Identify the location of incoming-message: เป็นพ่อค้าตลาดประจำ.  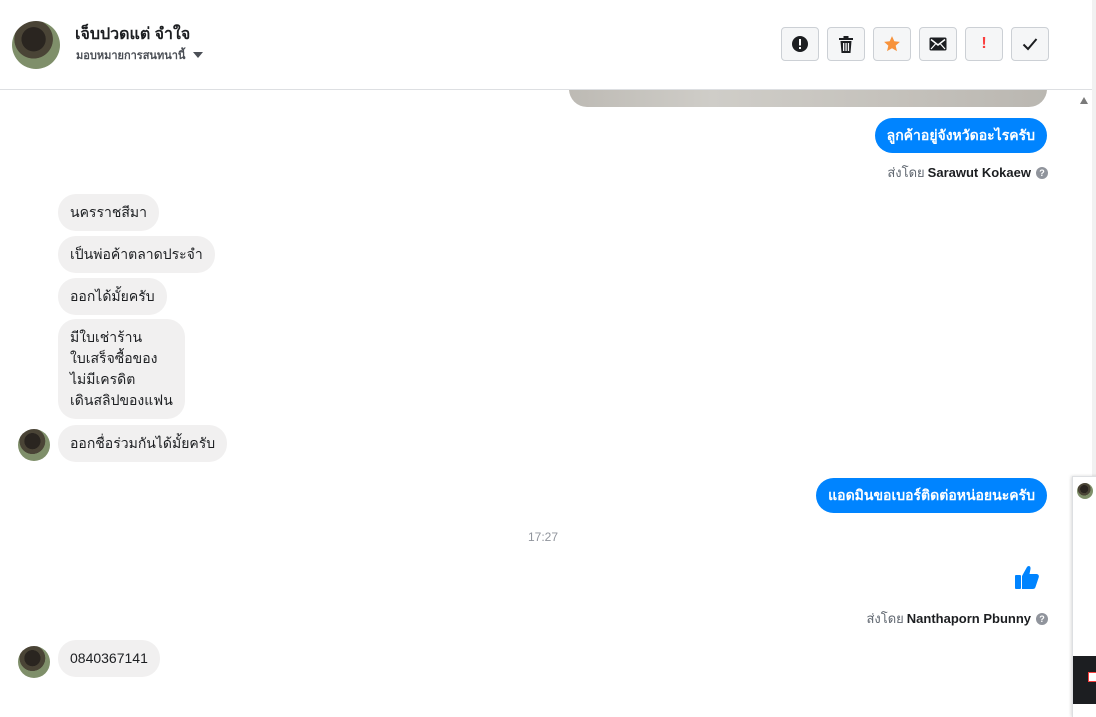
(136, 254).